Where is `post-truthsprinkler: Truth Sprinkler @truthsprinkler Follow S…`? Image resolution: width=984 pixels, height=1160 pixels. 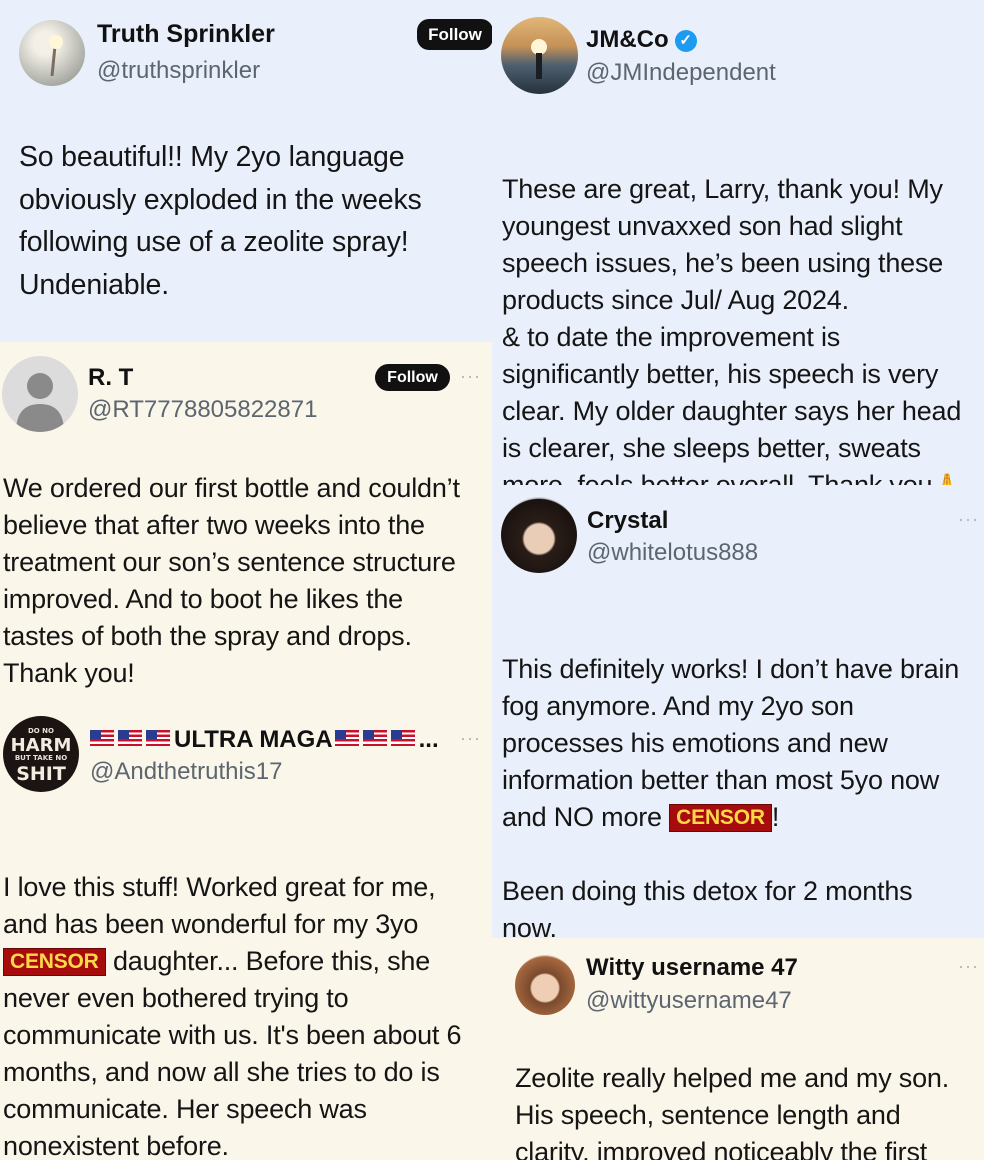 post-truthsprinkler: Truth Sprinkler @truthsprinkler Follow S… is located at coordinates (246, 171).